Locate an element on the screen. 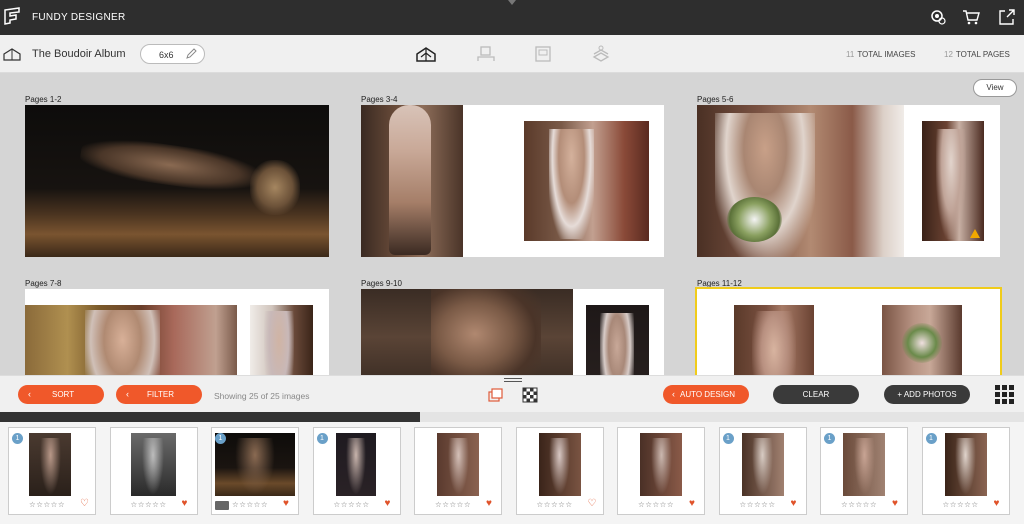 Image resolution: width=1024 pixels, height=524 pixels. clear-button: CLEAR is located at coordinates (816, 394).